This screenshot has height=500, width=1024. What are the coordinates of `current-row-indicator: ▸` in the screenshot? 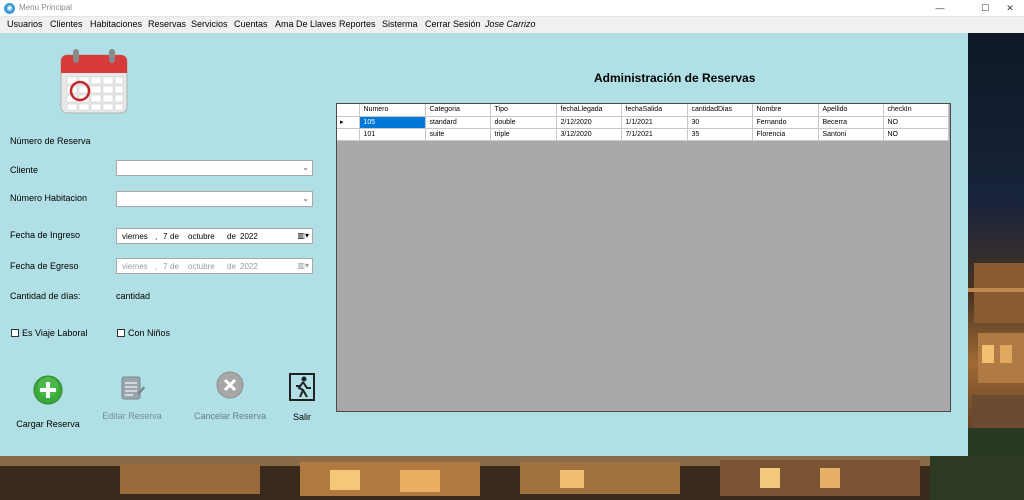 It's located at (348, 122).